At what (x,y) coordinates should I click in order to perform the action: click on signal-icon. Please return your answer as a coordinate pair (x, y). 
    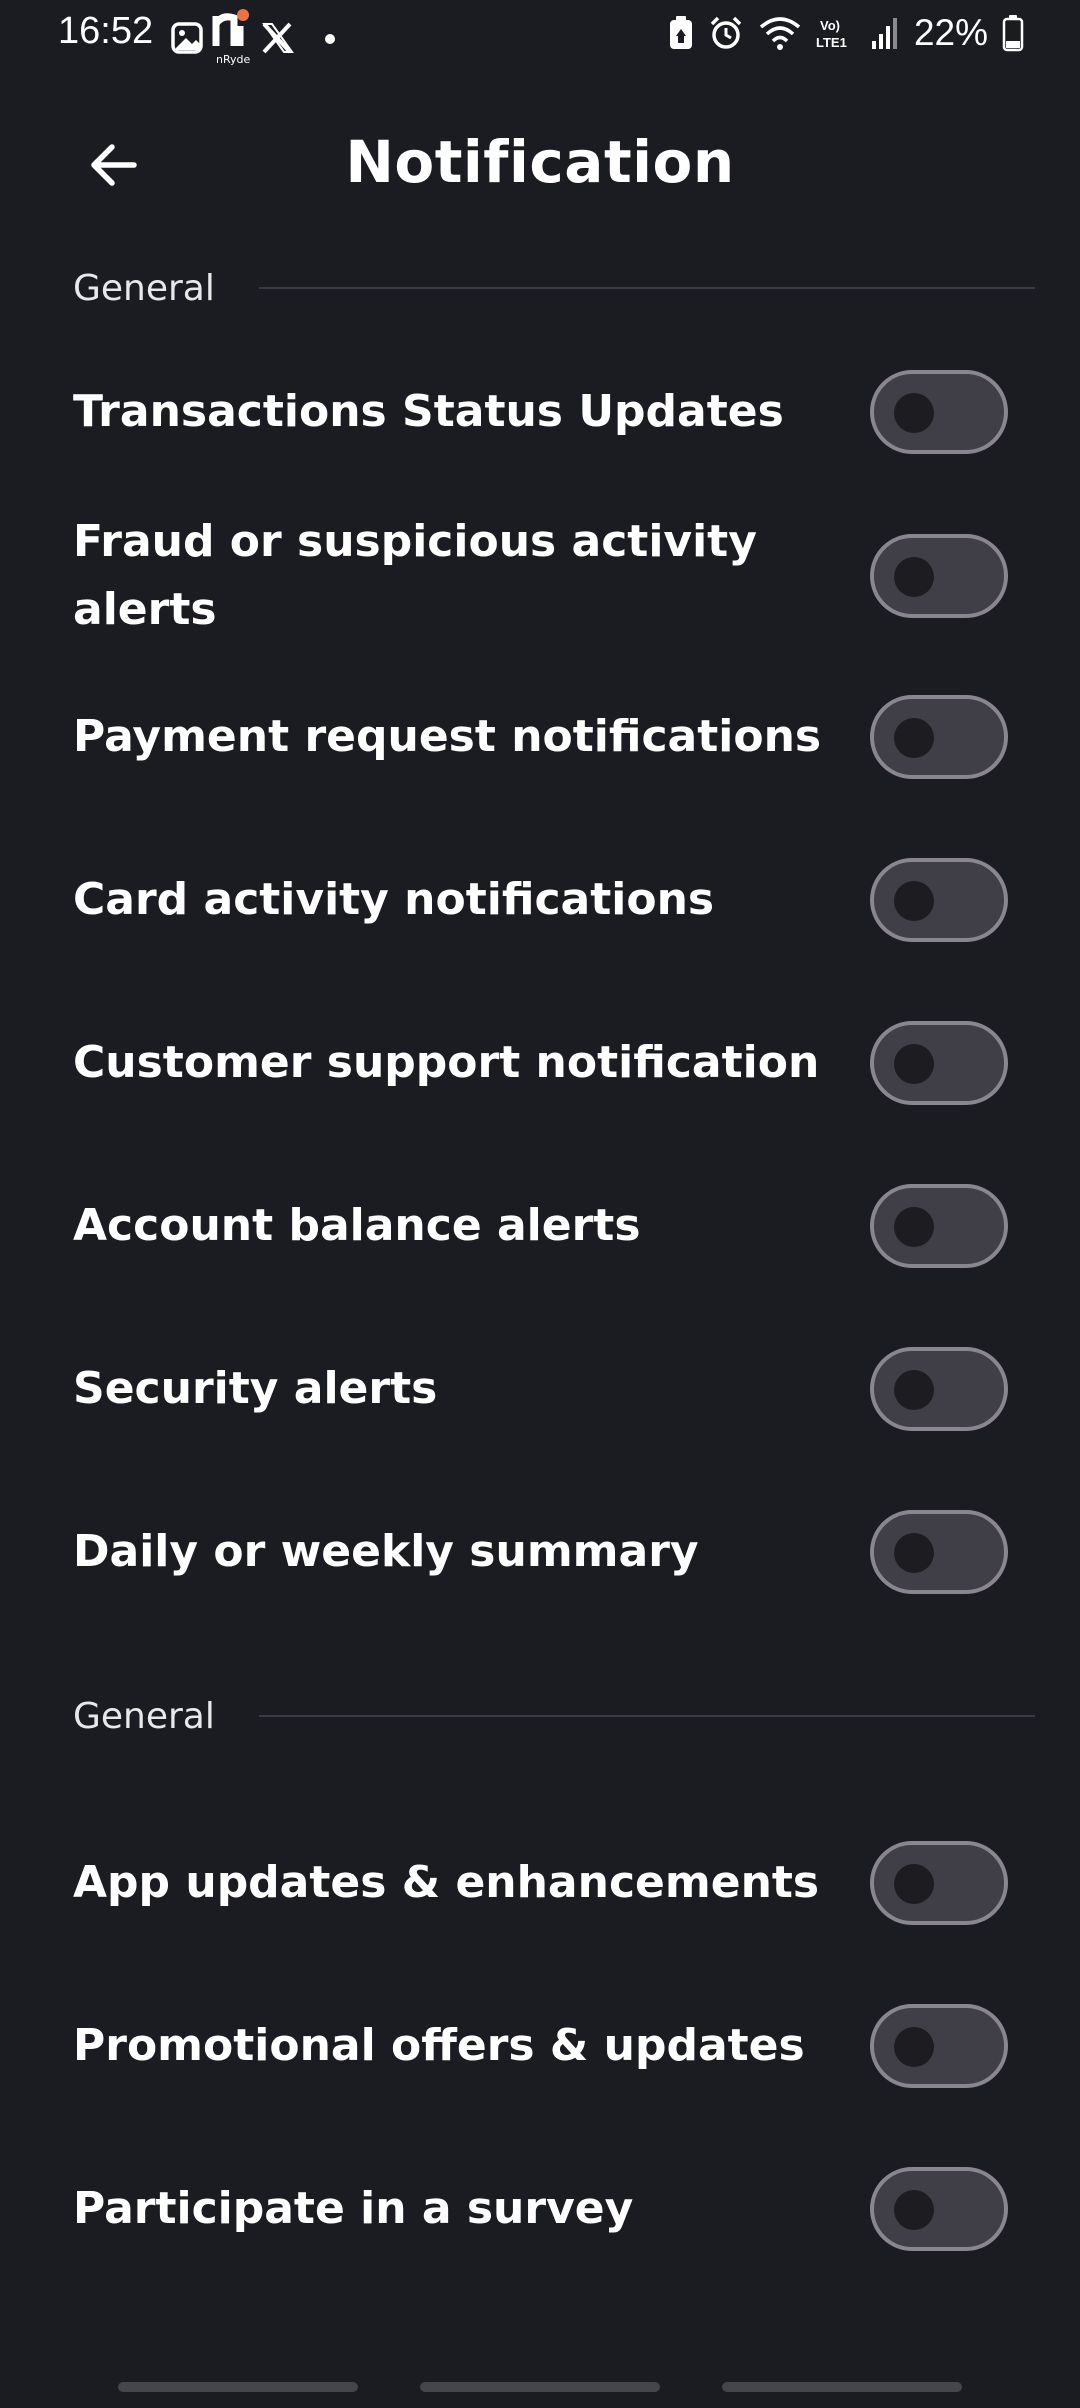
    Looking at the image, I should click on (884, 33).